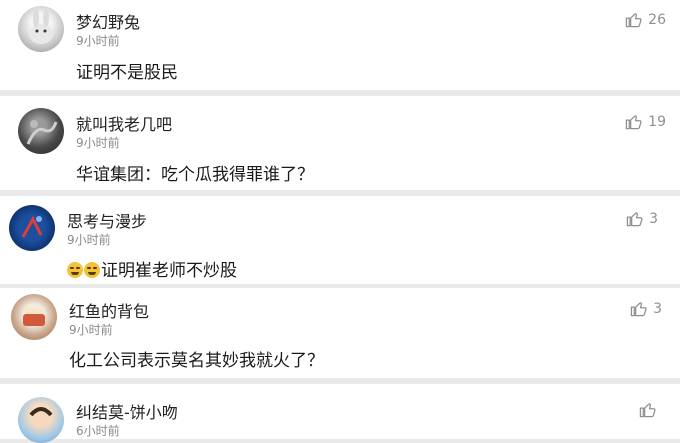 Image resolution: width=680 pixels, height=443 pixels. I want to click on comment-author: 纠结莫-饼小吻, so click(127, 411).